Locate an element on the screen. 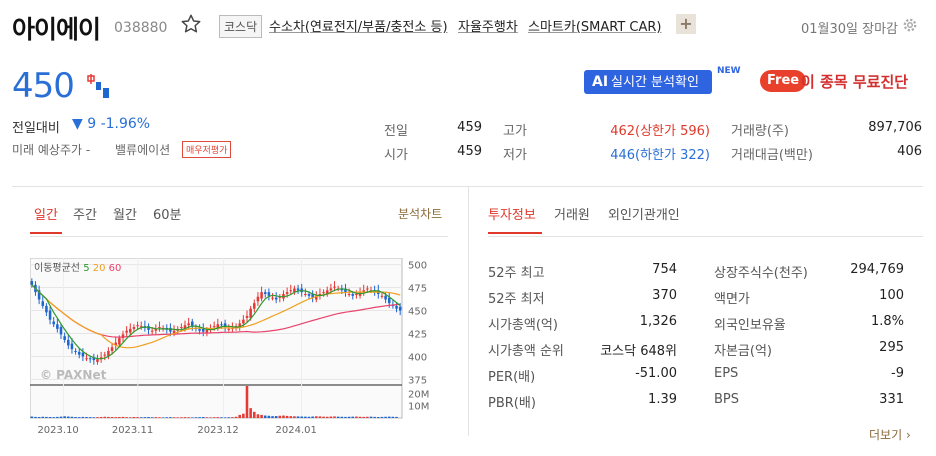 The width and height of the screenshot is (936, 456). y-tick-label: 475 is located at coordinates (417, 289).